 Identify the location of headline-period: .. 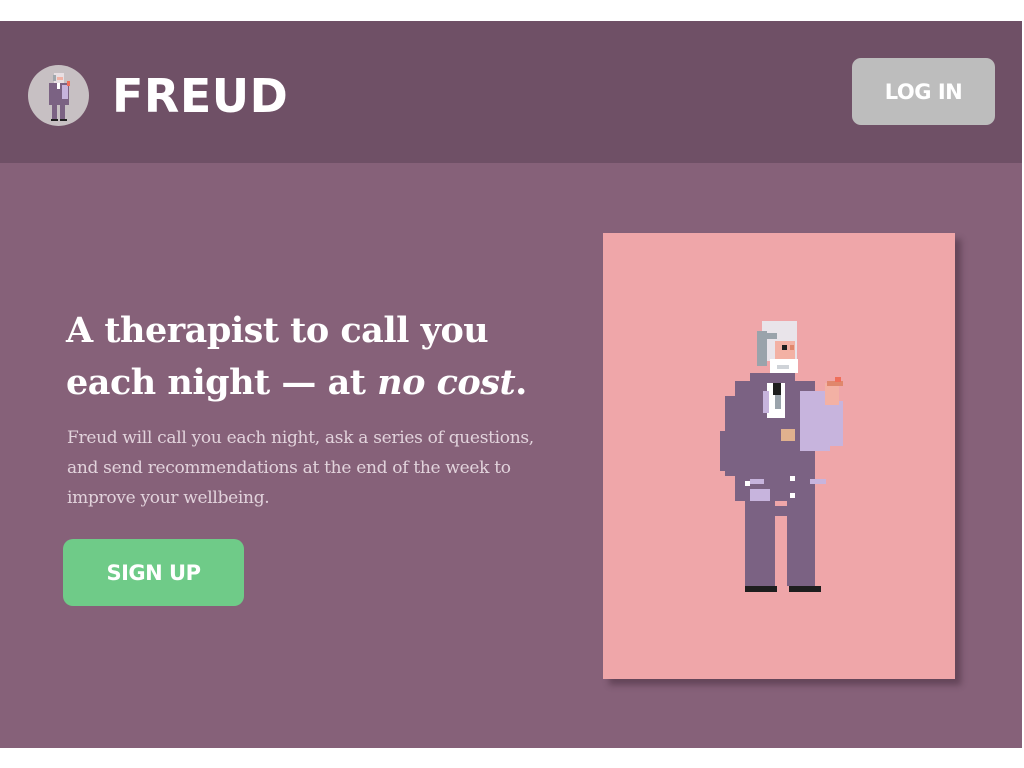
(521, 382).